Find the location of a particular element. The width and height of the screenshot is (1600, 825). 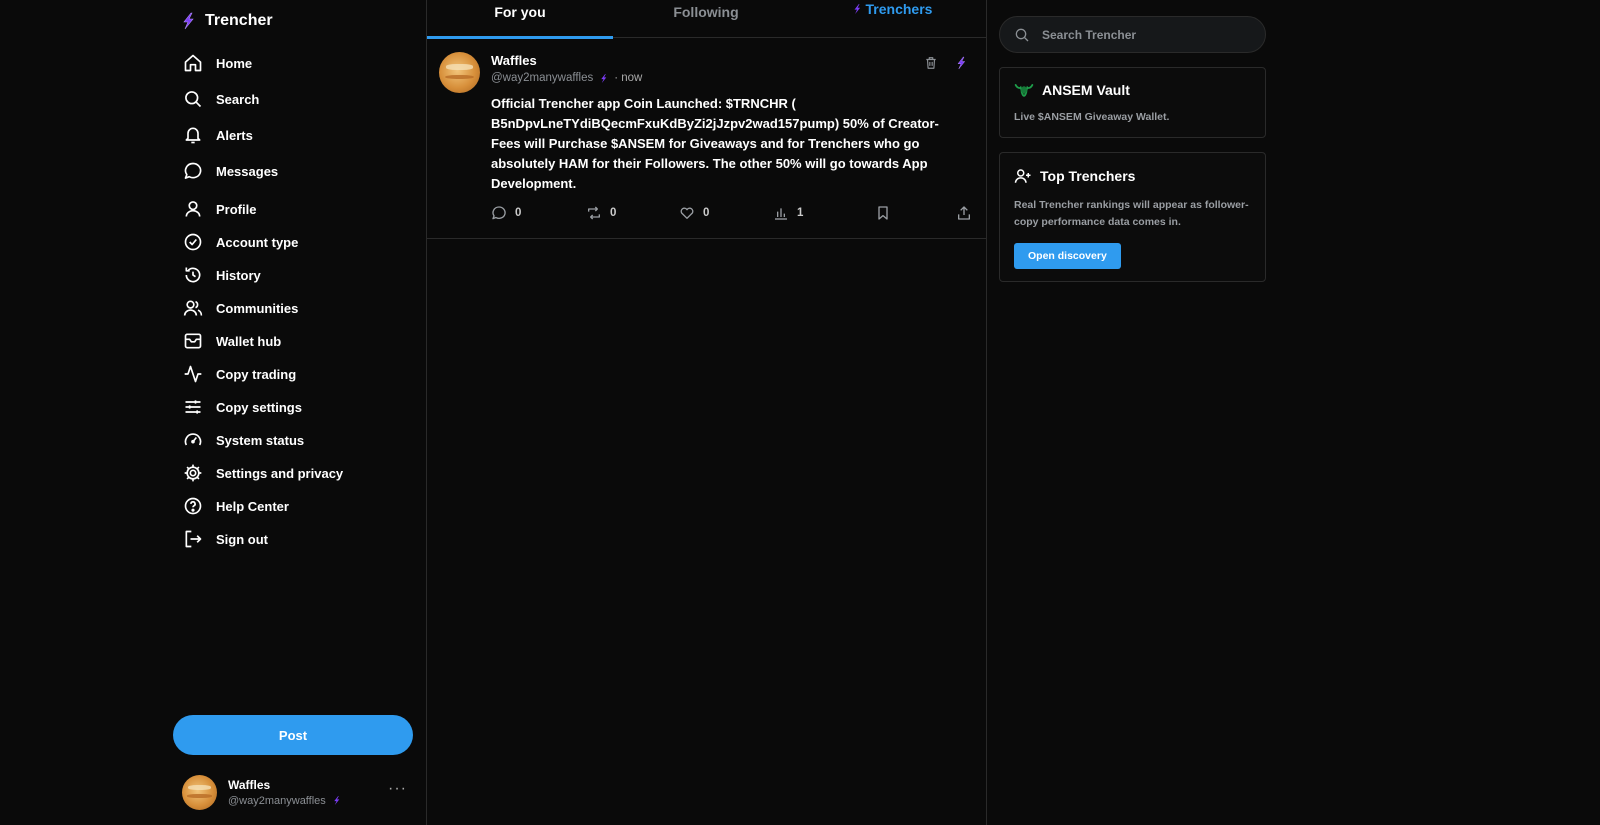

post-avatar is located at coordinates (459, 72).